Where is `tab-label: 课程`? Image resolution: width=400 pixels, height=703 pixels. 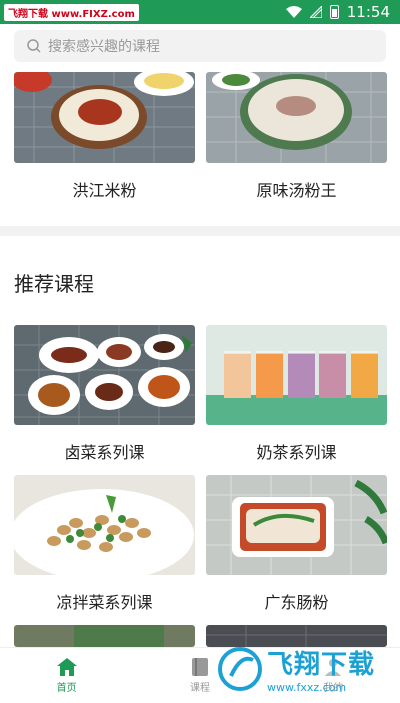
tab-label: 课程 is located at coordinates (199, 688).